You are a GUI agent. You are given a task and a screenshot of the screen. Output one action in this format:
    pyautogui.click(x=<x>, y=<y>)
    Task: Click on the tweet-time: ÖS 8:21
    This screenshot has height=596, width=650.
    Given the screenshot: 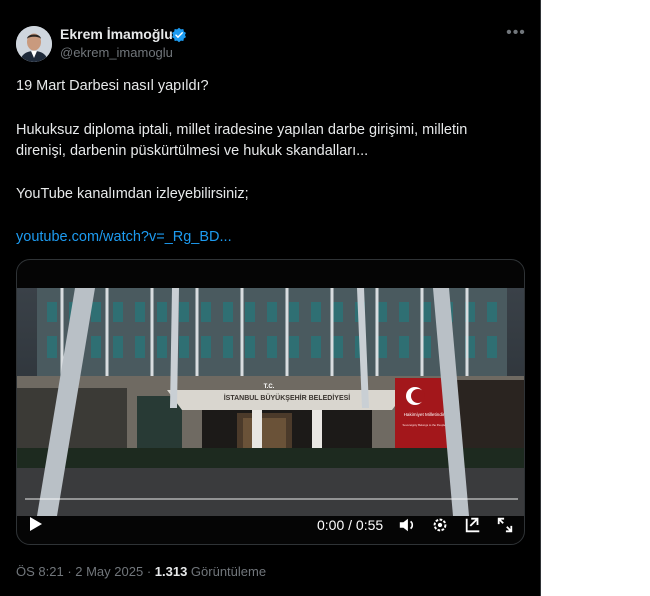 What is the action you would take?
    pyautogui.click(x=40, y=571)
    